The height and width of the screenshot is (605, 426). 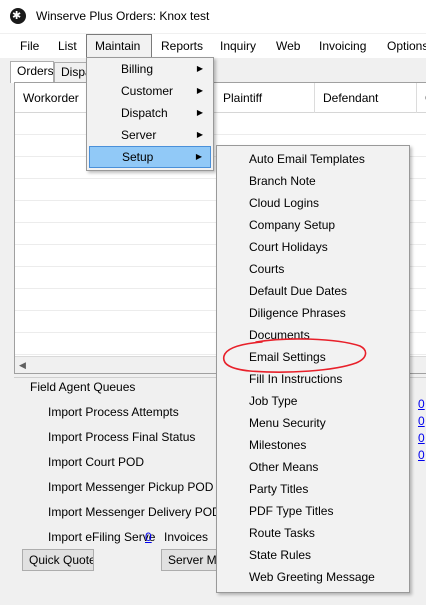 What do you see at coordinates (131, 487) in the screenshot?
I see `import-messenger-pickup-pod: Import Messenger Pickup POD` at bounding box center [131, 487].